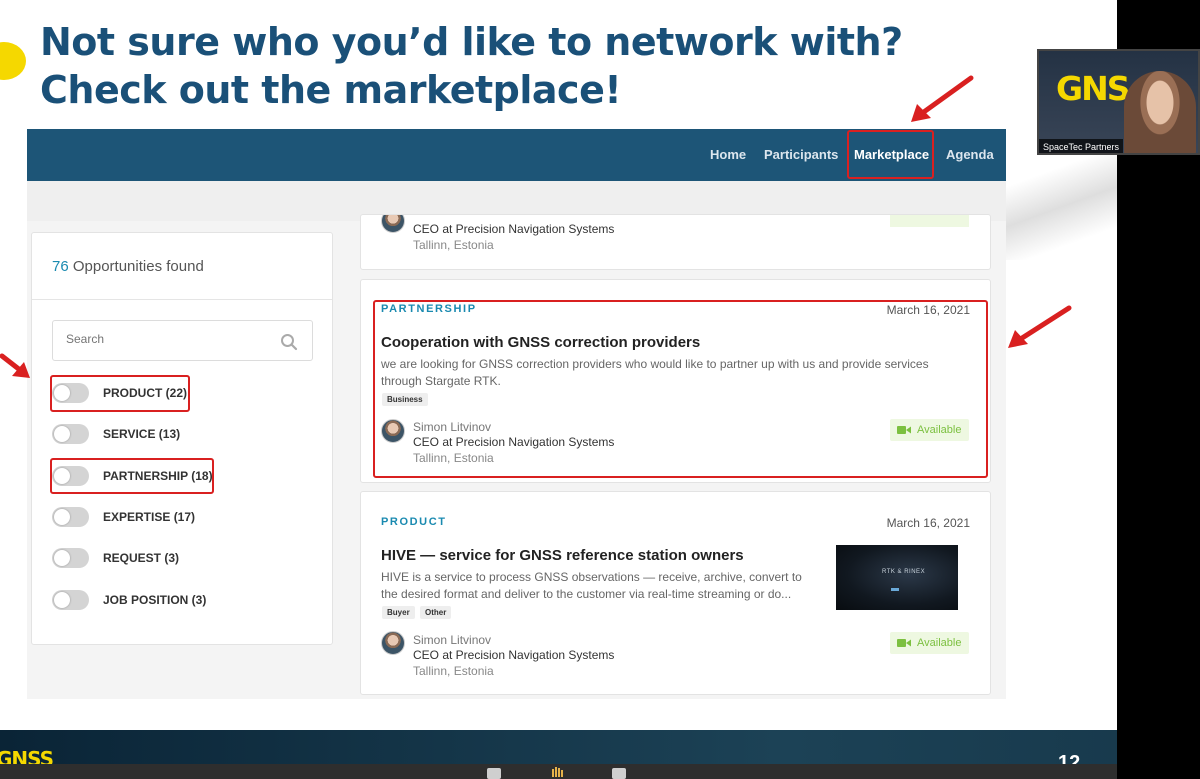  What do you see at coordinates (70, 517) in the screenshot?
I see `expertise-toggle` at bounding box center [70, 517].